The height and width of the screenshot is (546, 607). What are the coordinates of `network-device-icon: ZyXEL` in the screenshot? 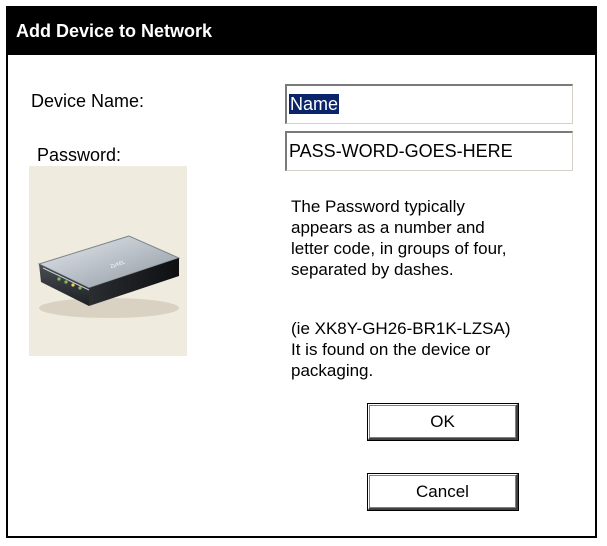 It's located at (109, 276).